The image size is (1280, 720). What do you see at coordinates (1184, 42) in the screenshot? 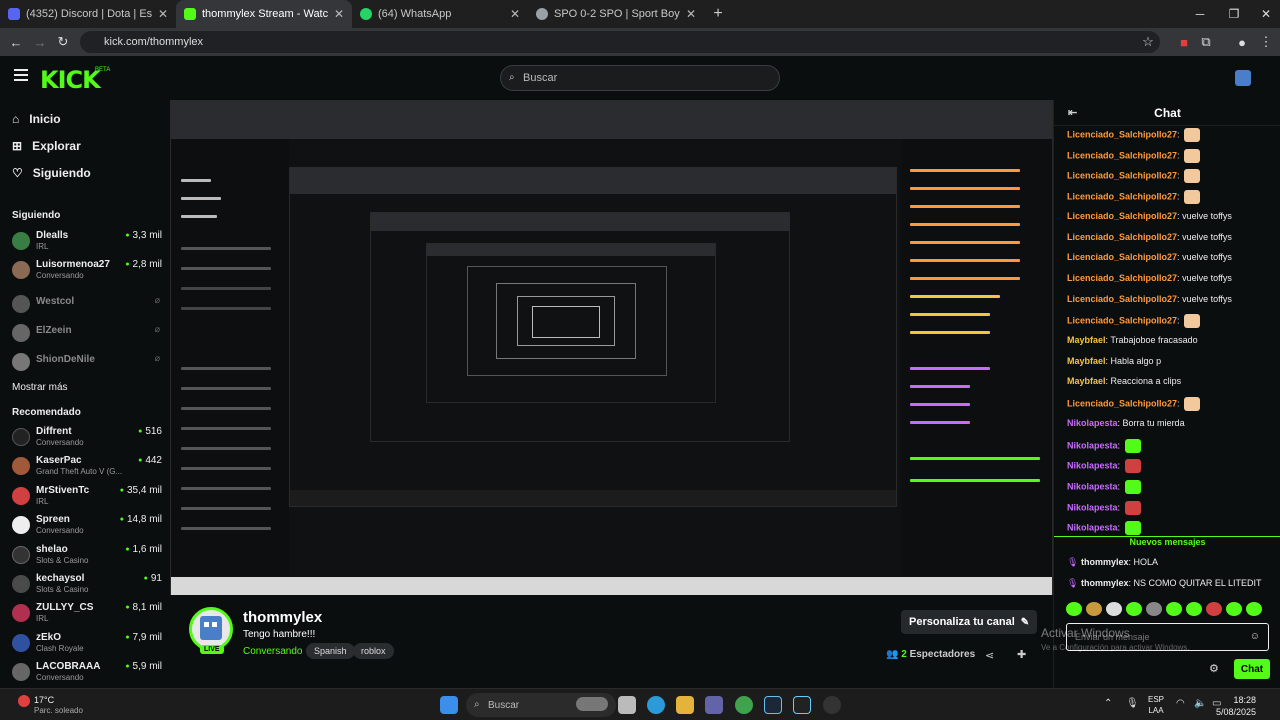
I see `extension-icon: ■` at bounding box center [1184, 42].